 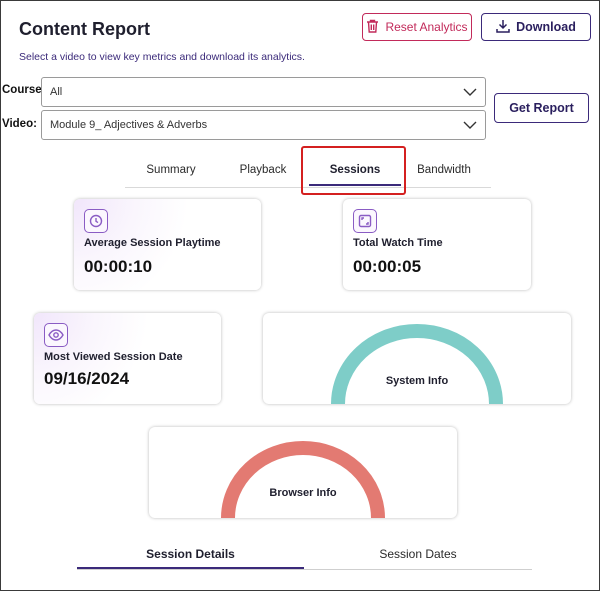 What do you see at coordinates (372, 27) in the screenshot?
I see `trash-icon` at bounding box center [372, 27].